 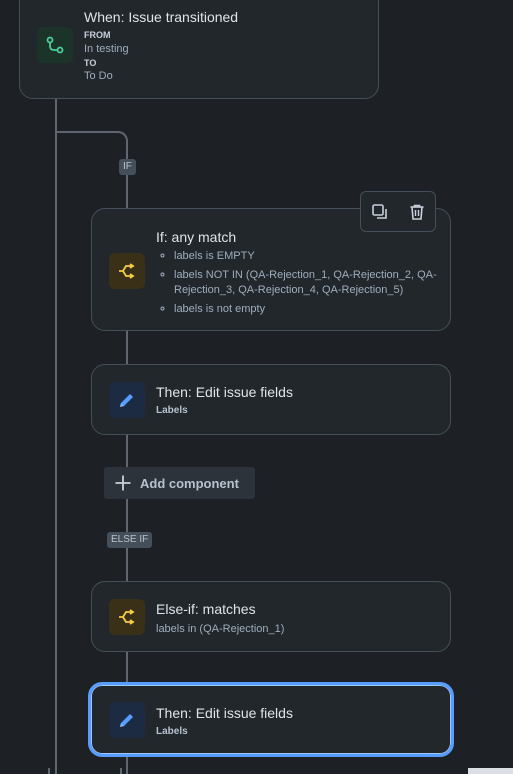 I want to click on action-2-subtitle: Labels, so click(x=172, y=731).